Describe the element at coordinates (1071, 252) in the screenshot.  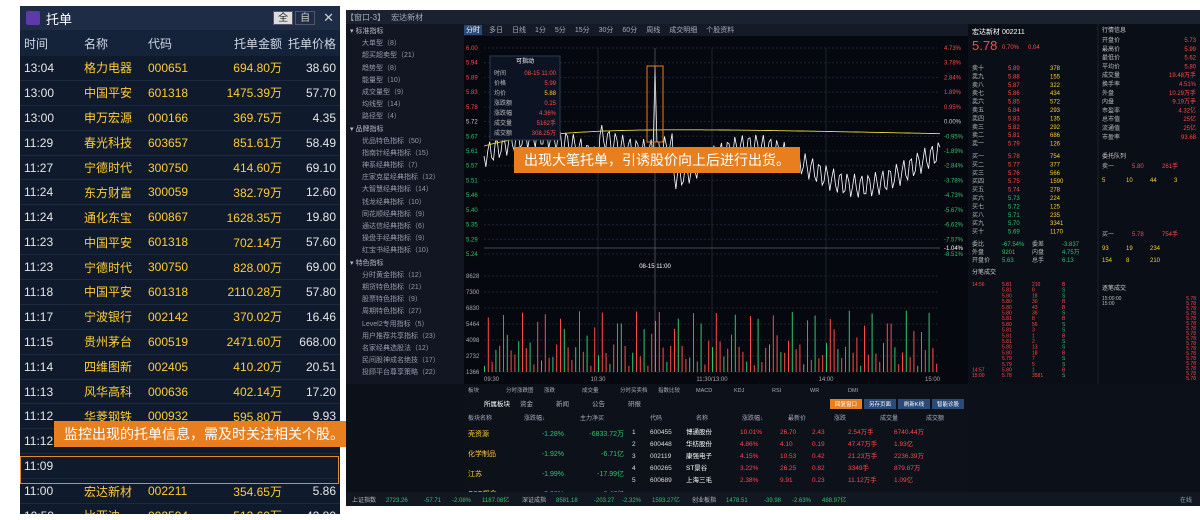
I see `stat-cell: 4.75万` at that location.